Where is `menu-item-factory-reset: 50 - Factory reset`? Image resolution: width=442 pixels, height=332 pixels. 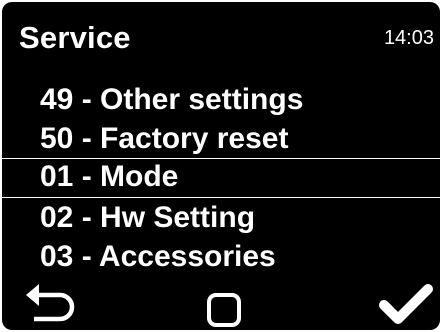
menu-item-factory-reset: 50 - Factory reset is located at coordinates (221, 138).